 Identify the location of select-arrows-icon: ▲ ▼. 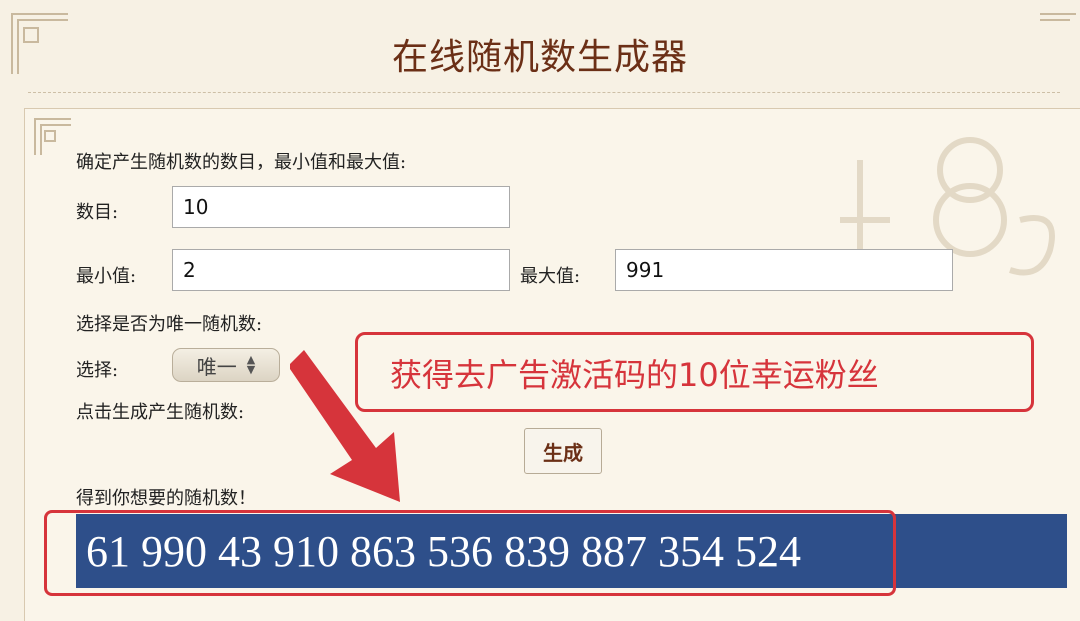
(251, 364).